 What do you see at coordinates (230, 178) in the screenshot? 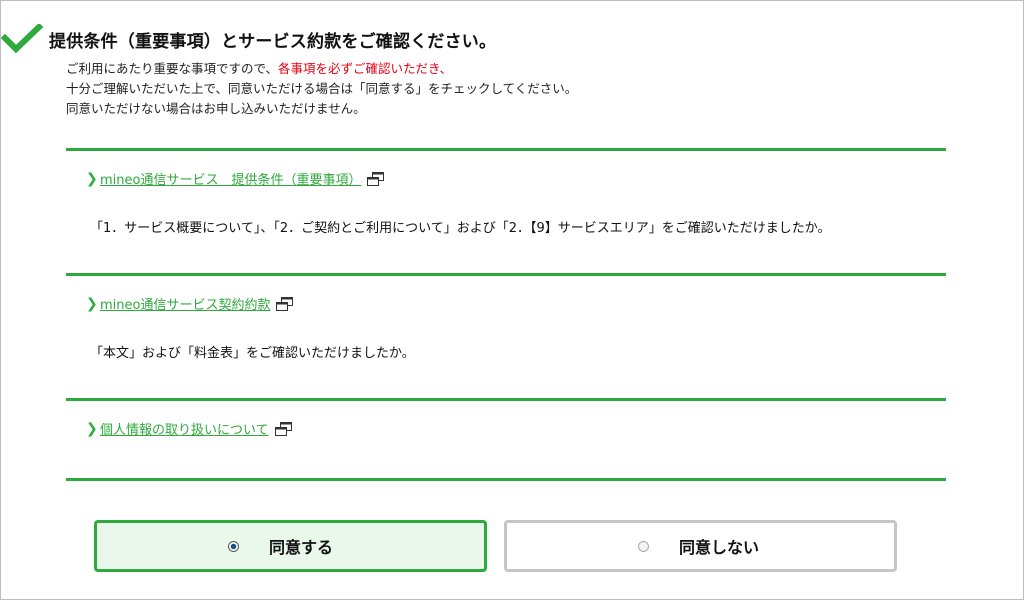
I see `terms-link: mineo通信サービス 提供条件（重要事項）` at bounding box center [230, 178].